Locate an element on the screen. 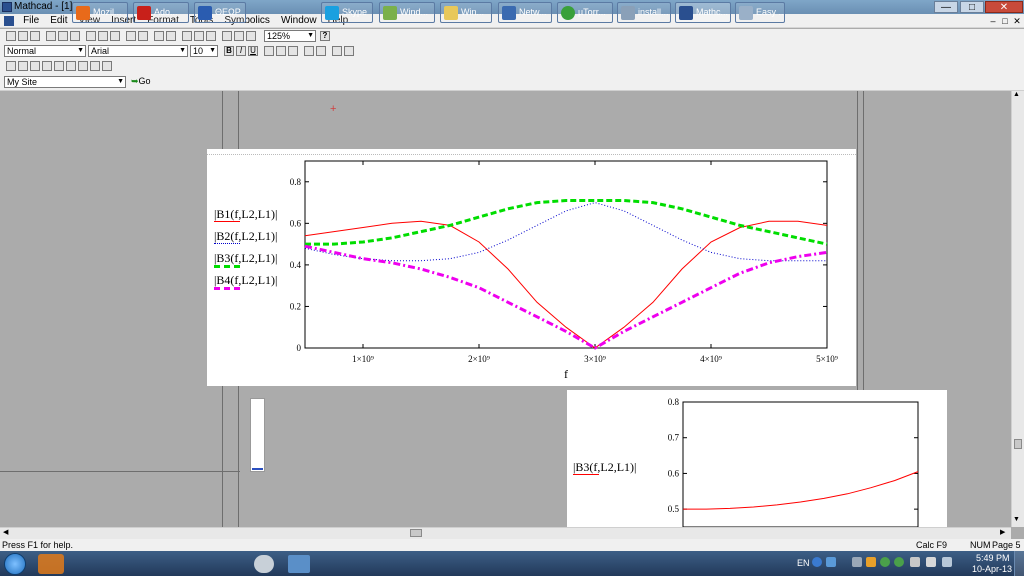 This screenshot has height=576, width=1024. scroll-up-icon: ▲ is located at coordinates (1016, 94).